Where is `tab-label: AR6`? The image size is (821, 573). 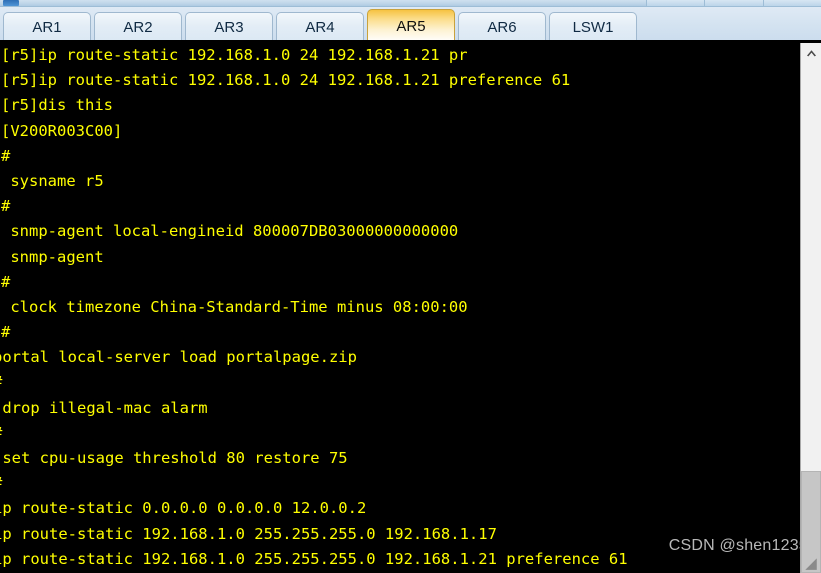
tab-label: AR6 is located at coordinates (502, 27).